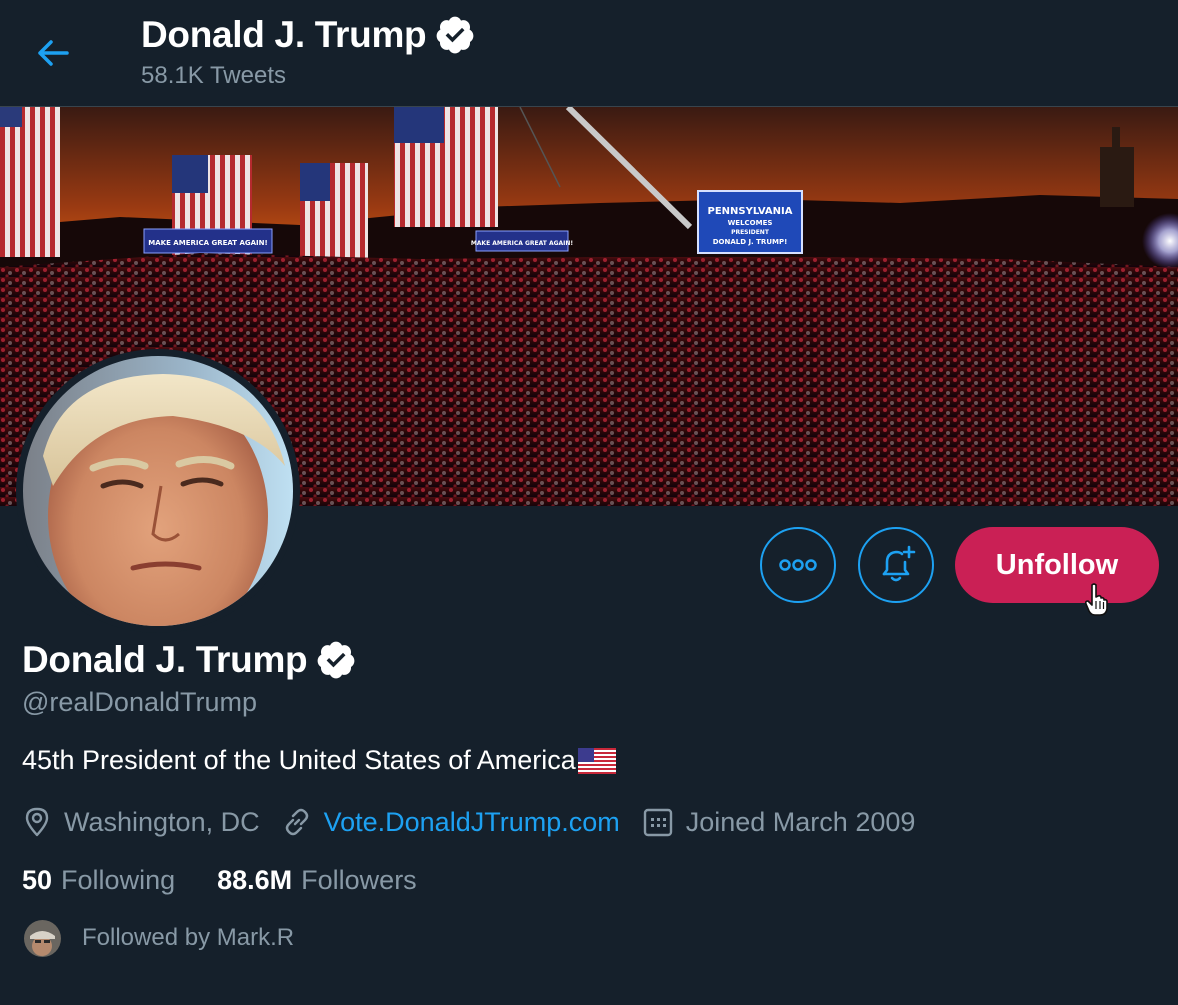  What do you see at coordinates (213, 75) in the screenshot?
I see `tweet-count: 58.1K Tweets` at bounding box center [213, 75].